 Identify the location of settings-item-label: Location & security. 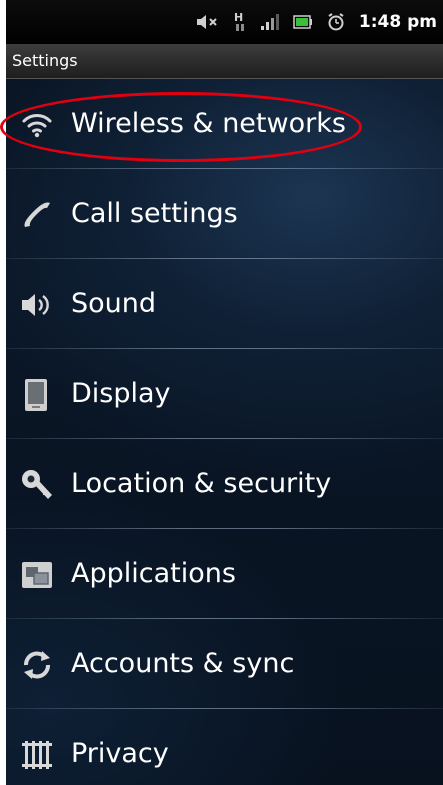
(201, 483).